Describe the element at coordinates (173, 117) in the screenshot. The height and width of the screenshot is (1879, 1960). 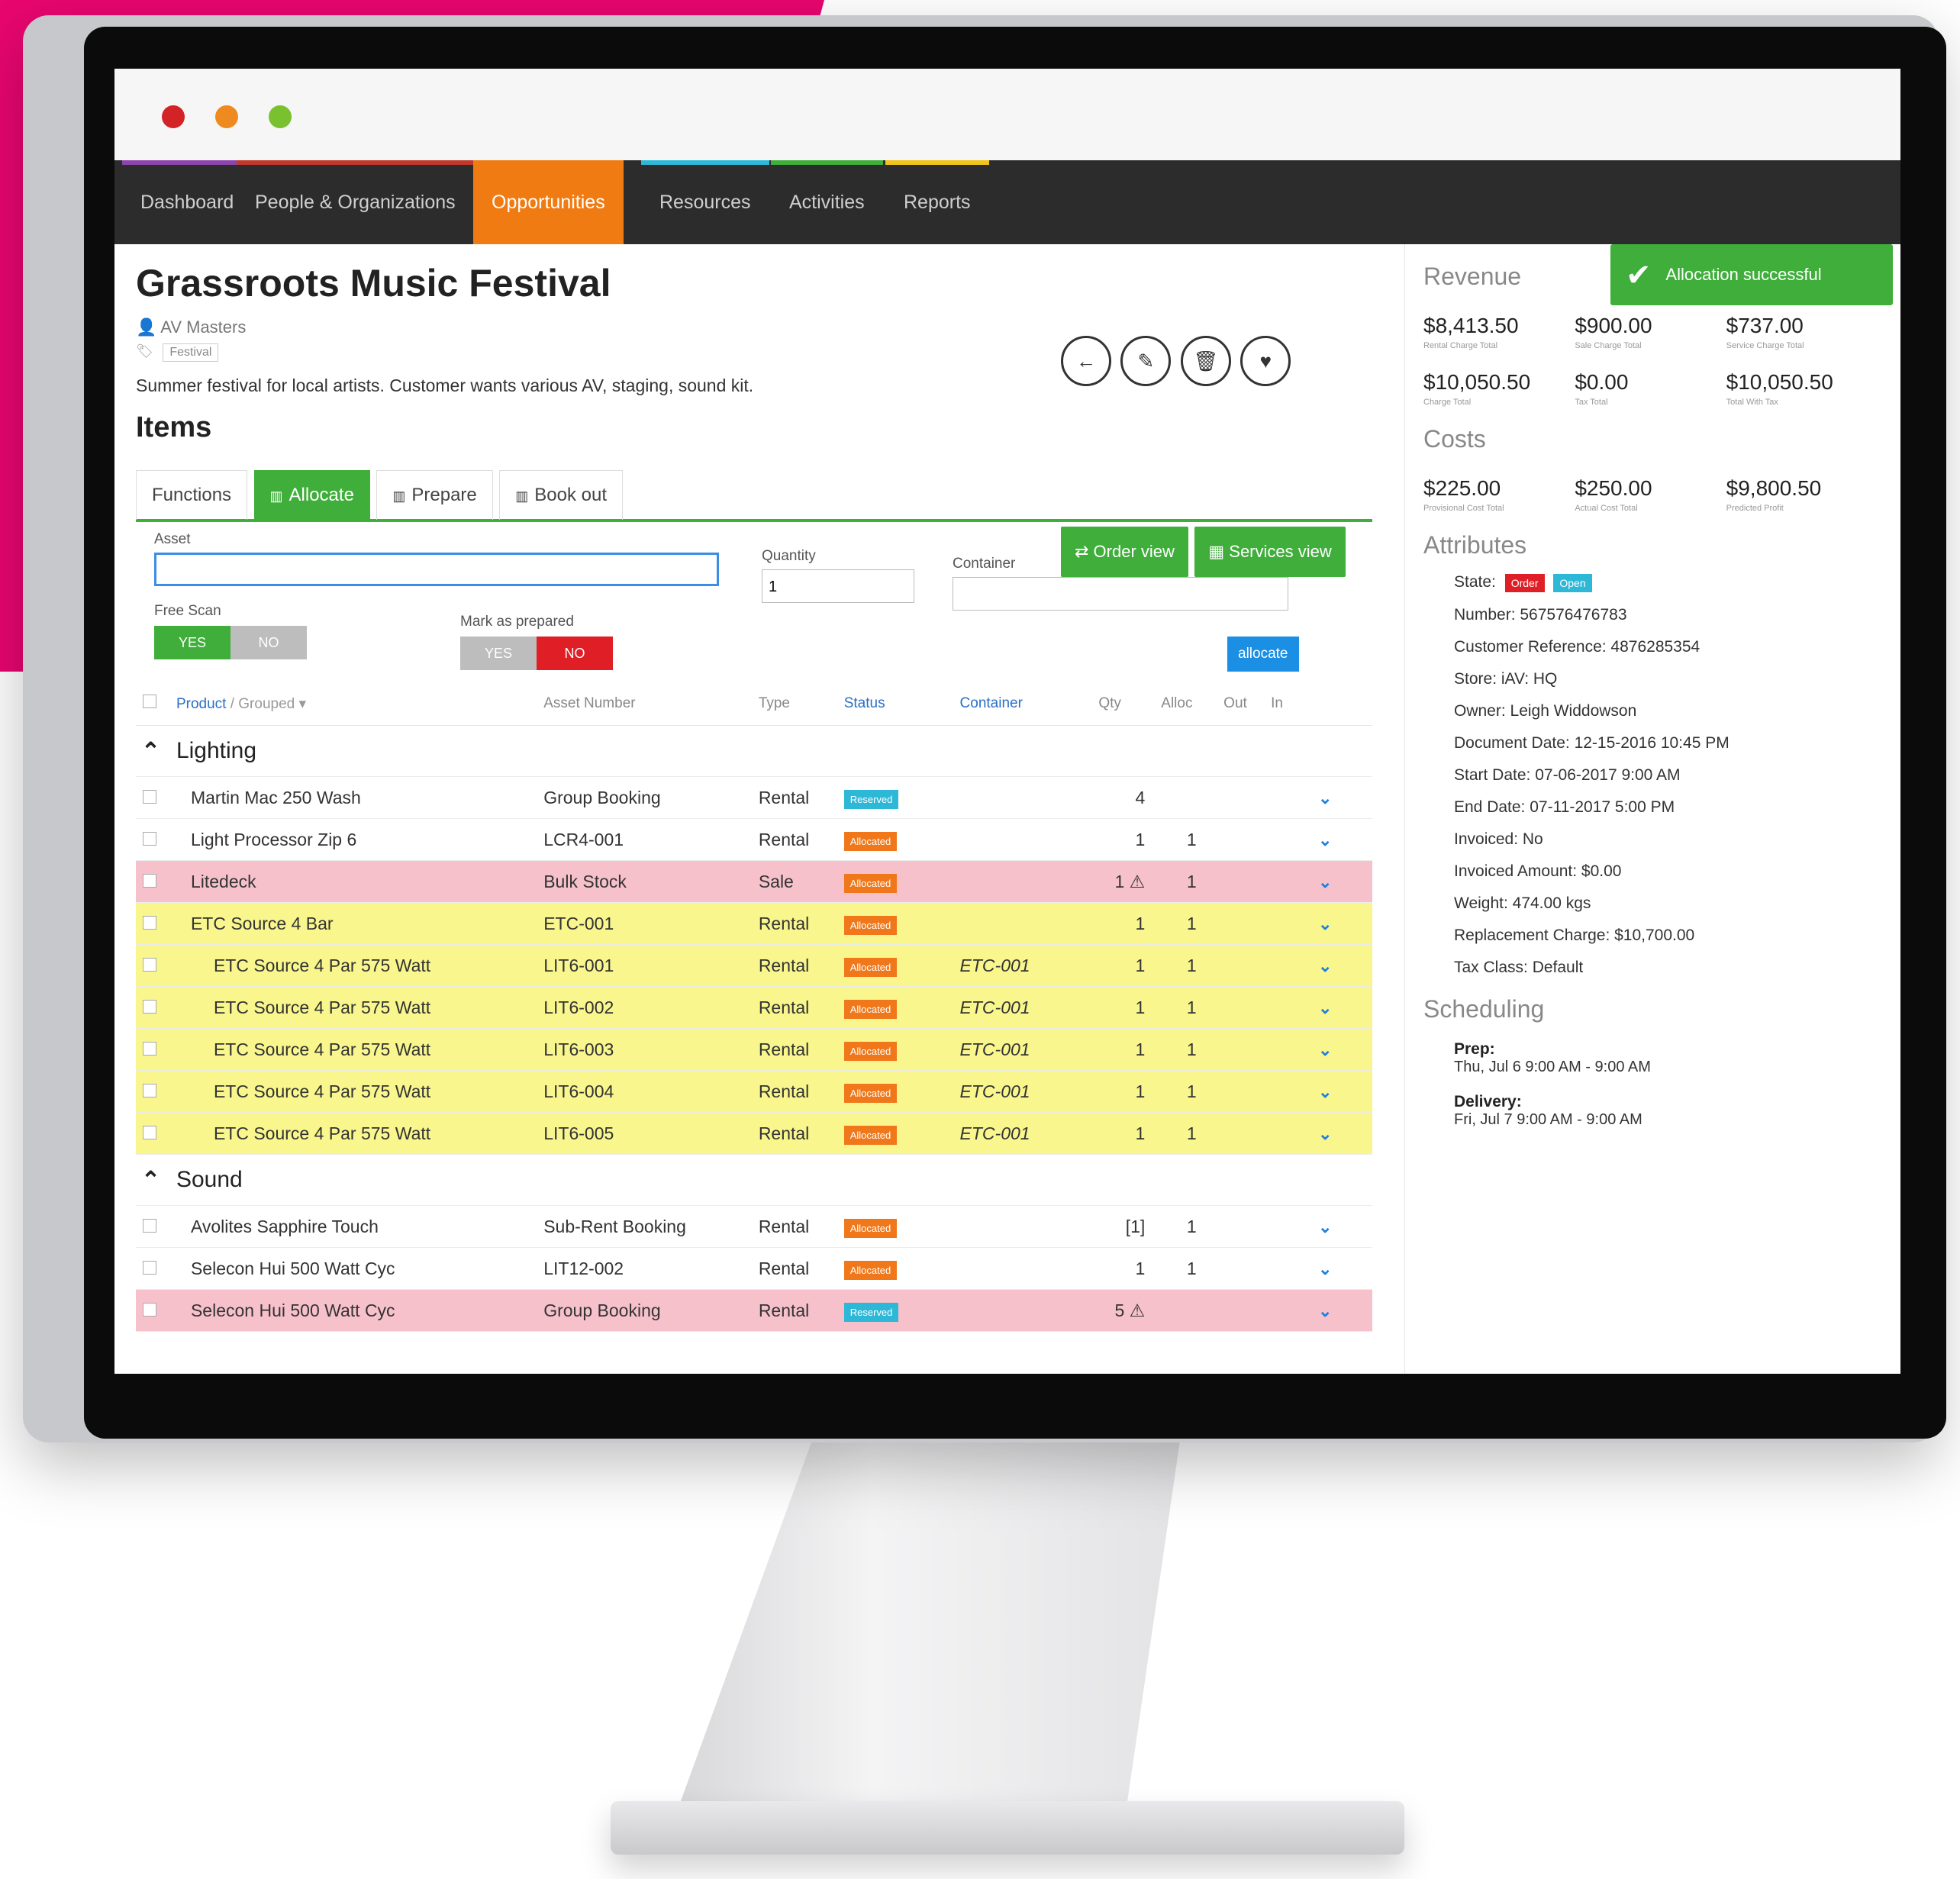
I see `close-window-button` at that location.